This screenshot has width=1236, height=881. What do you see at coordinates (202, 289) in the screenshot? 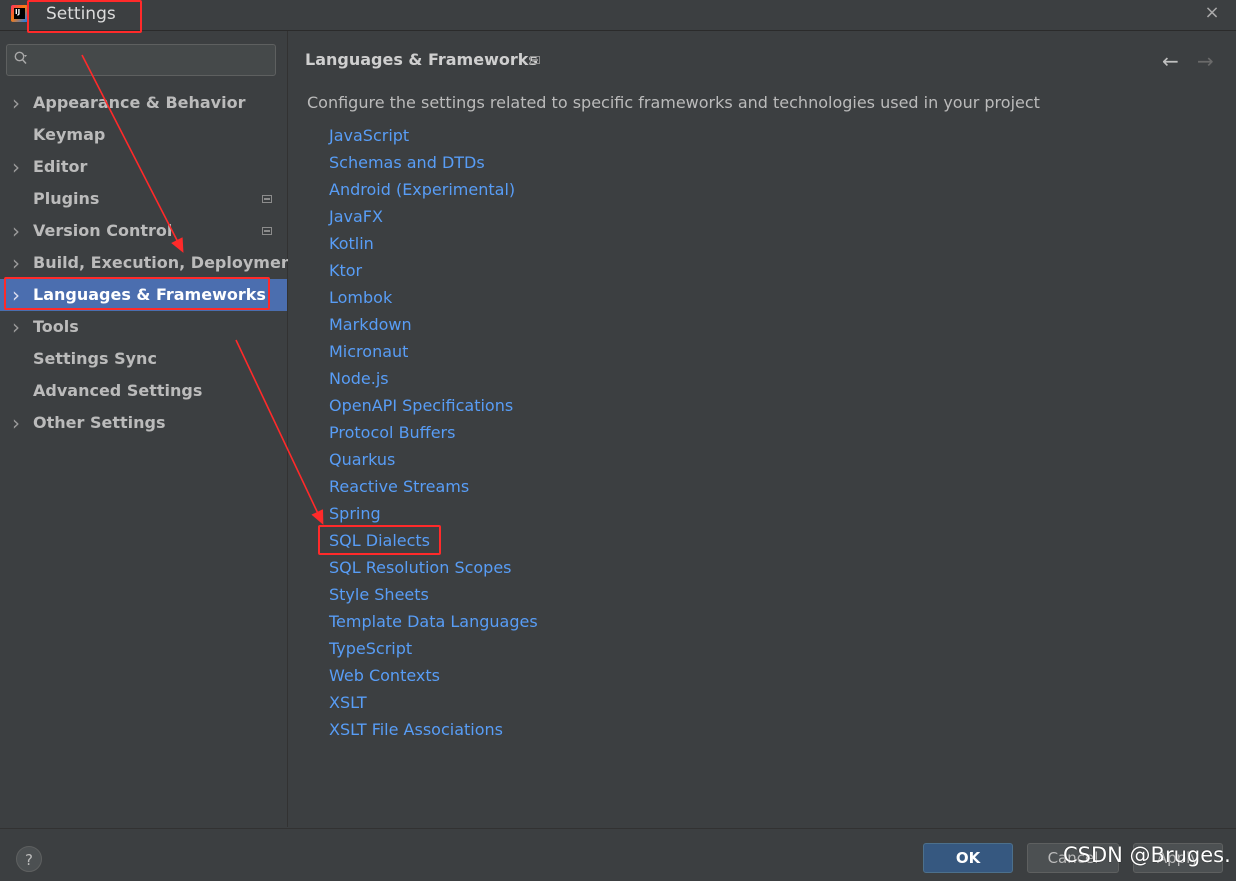
I see `annotation-arrows` at bounding box center [202, 289].